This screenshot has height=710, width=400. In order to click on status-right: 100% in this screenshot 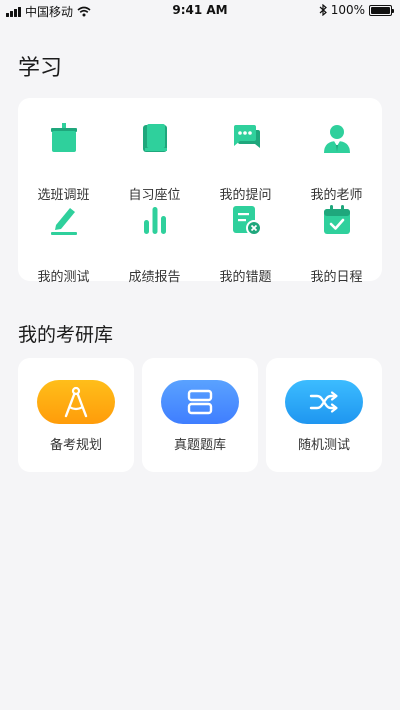, I will do `click(356, 10)`.